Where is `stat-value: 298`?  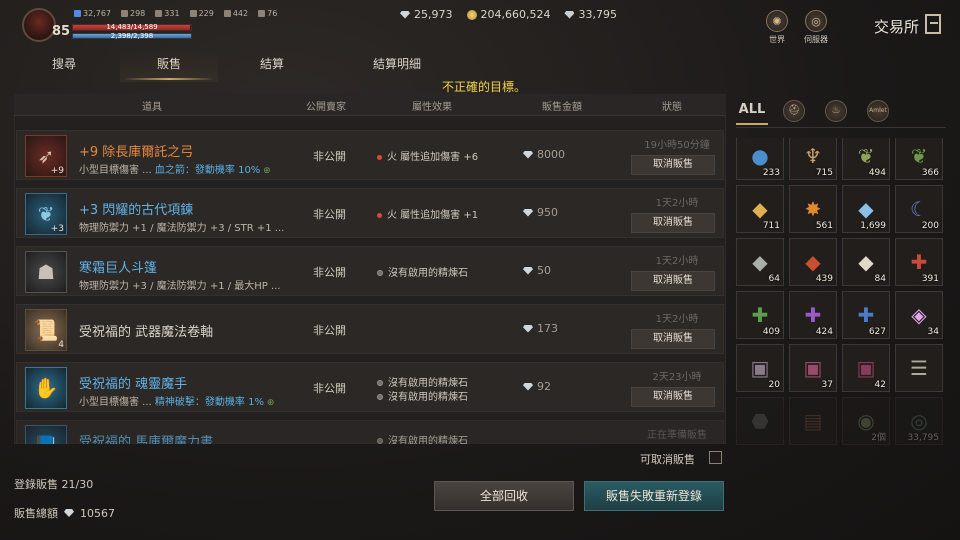
stat-value: 298 is located at coordinates (138, 13).